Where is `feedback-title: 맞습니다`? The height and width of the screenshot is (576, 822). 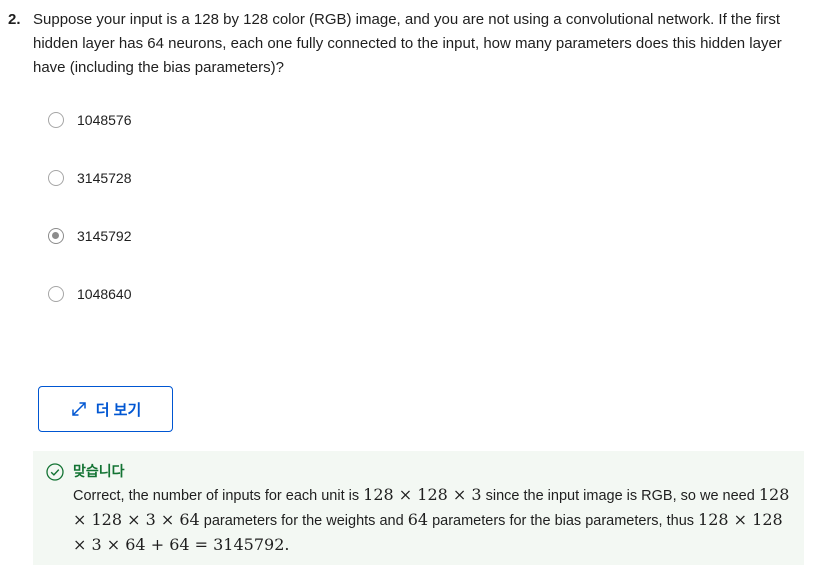
feedback-title: 맞습니다 is located at coordinates (99, 471).